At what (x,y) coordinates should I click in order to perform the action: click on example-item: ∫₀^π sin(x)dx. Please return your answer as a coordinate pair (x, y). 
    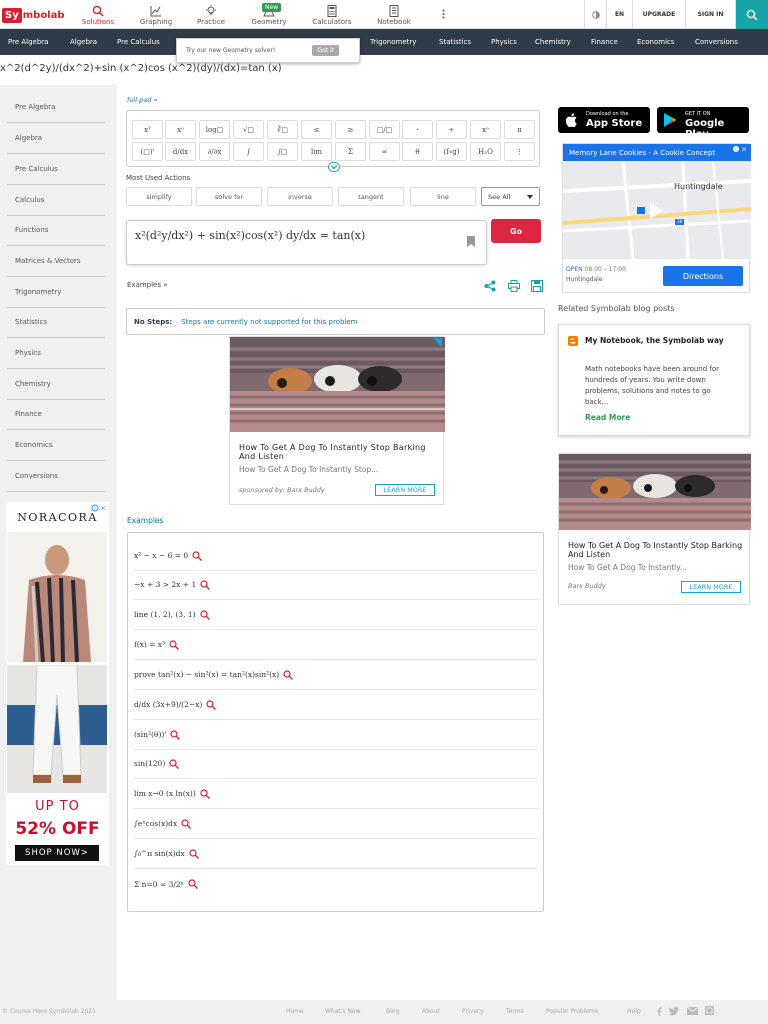
    Looking at the image, I should click on (336, 854).